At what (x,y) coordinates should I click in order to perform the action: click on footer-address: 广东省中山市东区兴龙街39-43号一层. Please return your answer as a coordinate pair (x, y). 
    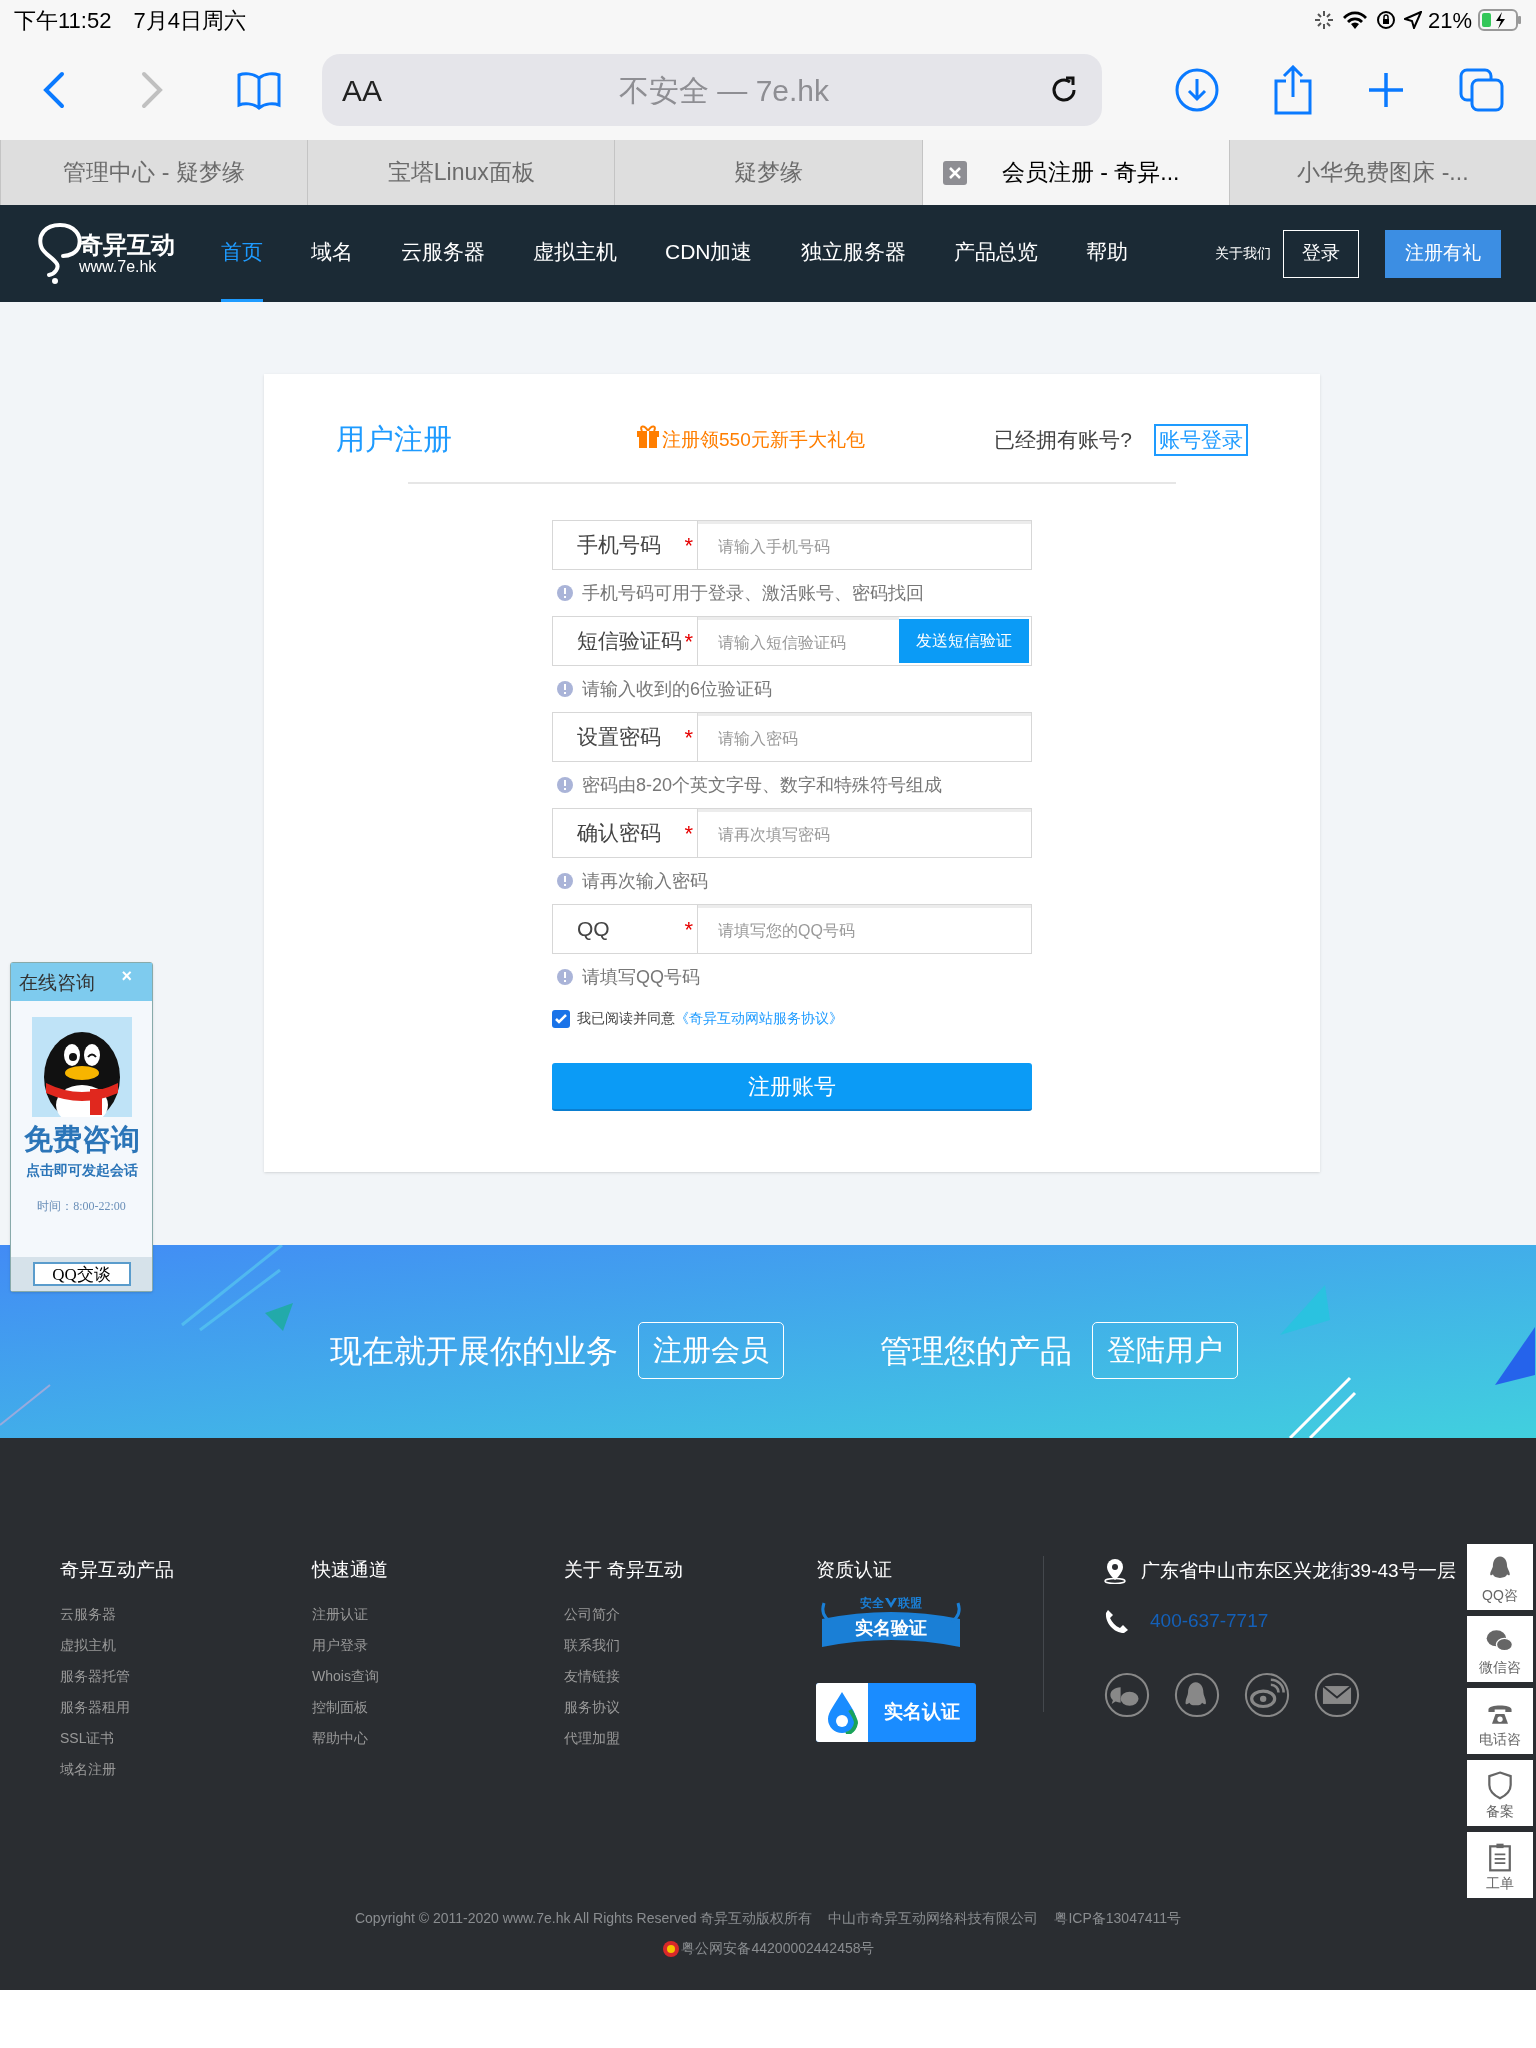
    Looking at the image, I should click on (1298, 1570).